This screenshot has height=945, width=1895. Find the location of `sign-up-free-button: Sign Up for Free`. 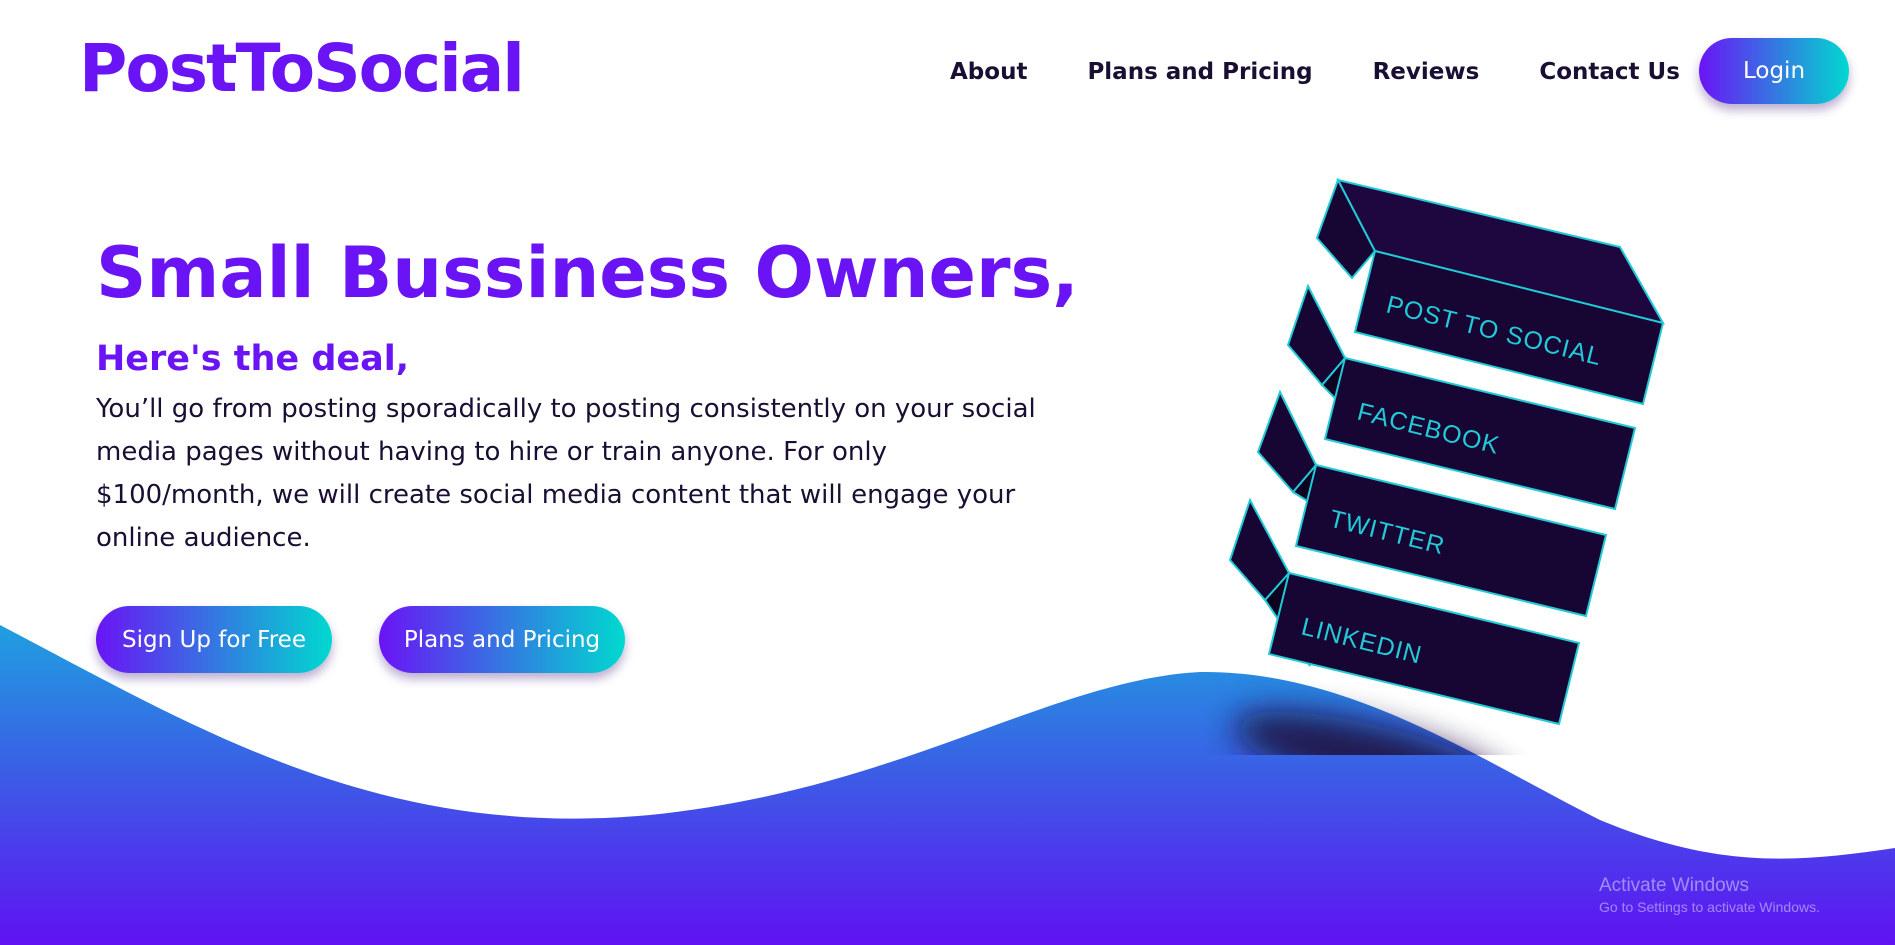

sign-up-free-button: Sign Up for Free is located at coordinates (214, 639).